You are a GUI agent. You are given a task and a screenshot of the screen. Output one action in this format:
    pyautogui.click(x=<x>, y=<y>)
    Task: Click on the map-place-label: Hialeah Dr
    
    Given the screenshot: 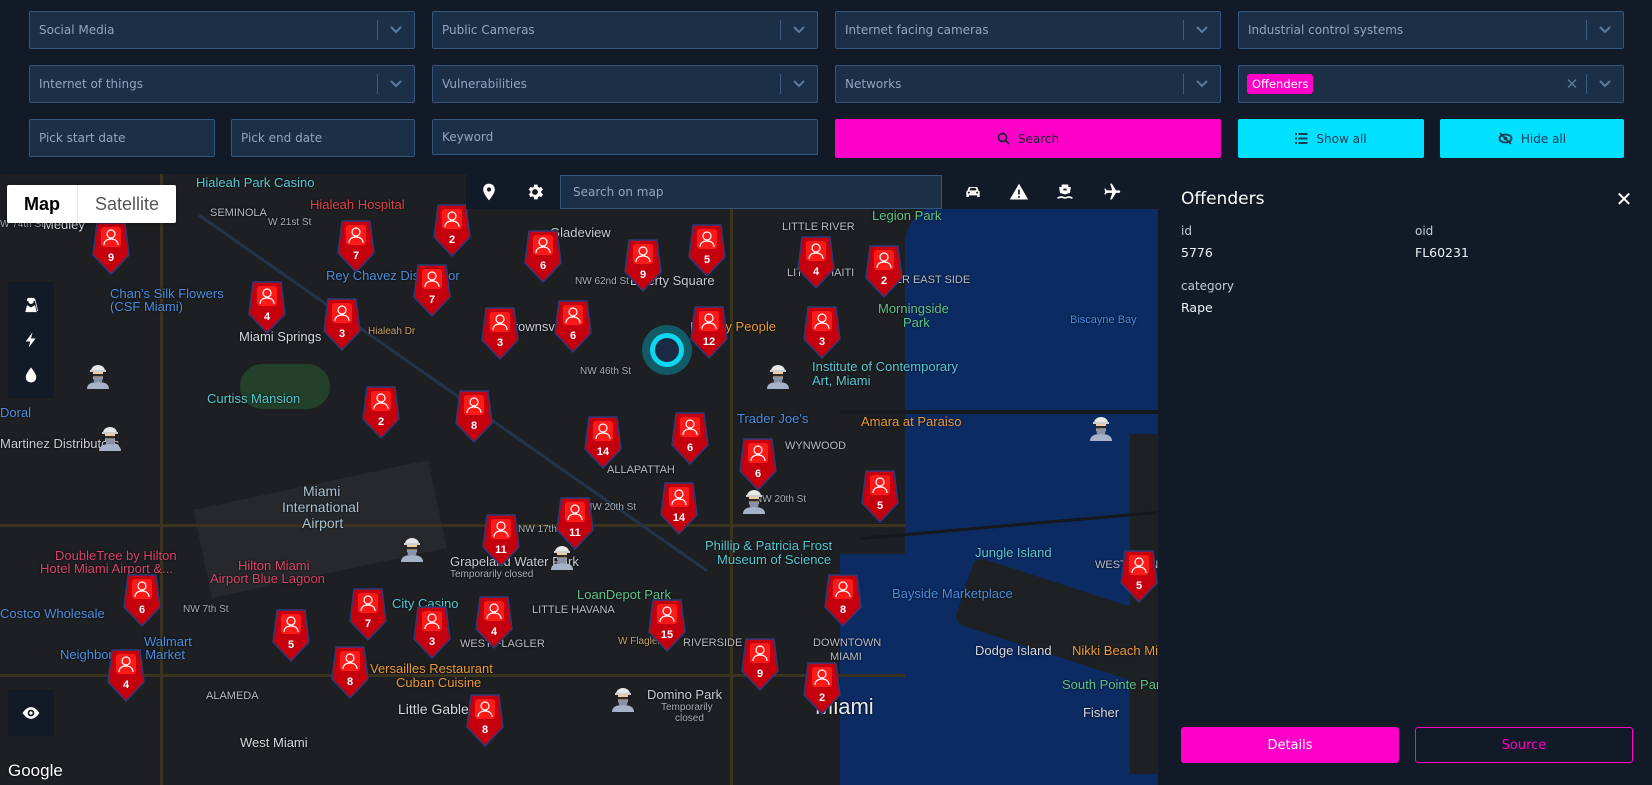 What is the action you would take?
    pyautogui.click(x=391, y=331)
    